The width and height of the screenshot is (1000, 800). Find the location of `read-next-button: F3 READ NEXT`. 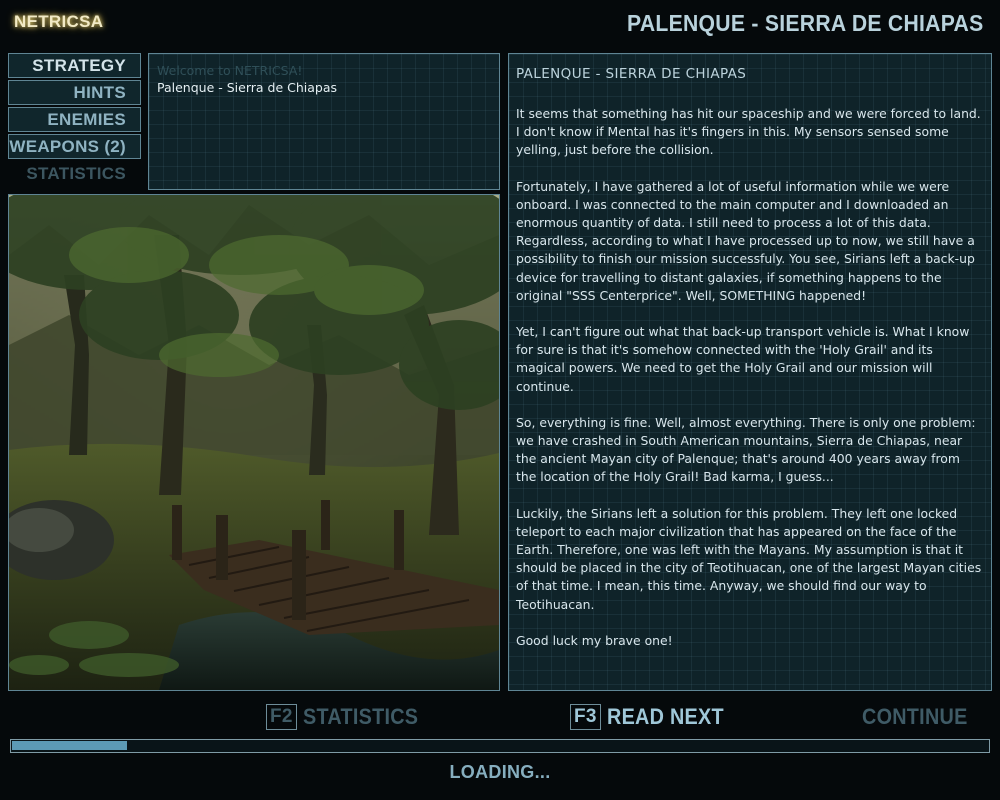

read-next-button: F3 READ NEXT is located at coordinates (653, 717).